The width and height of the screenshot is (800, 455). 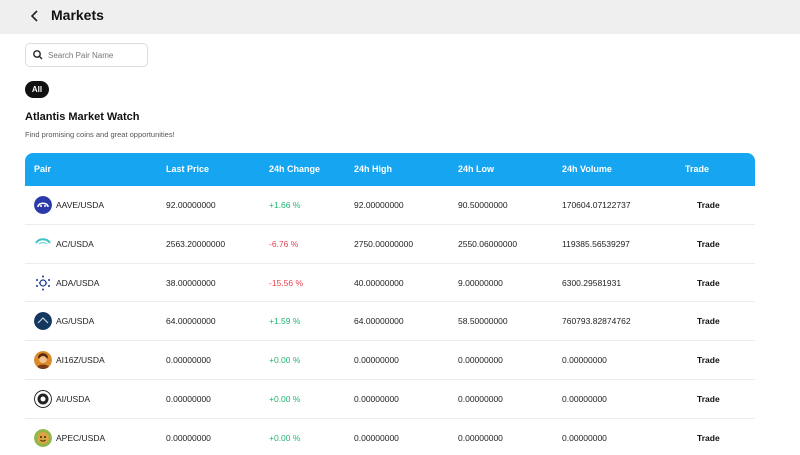 What do you see at coordinates (284, 243) in the screenshot?
I see `change-24h: -6.76 %` at bounding box center [284, 243].